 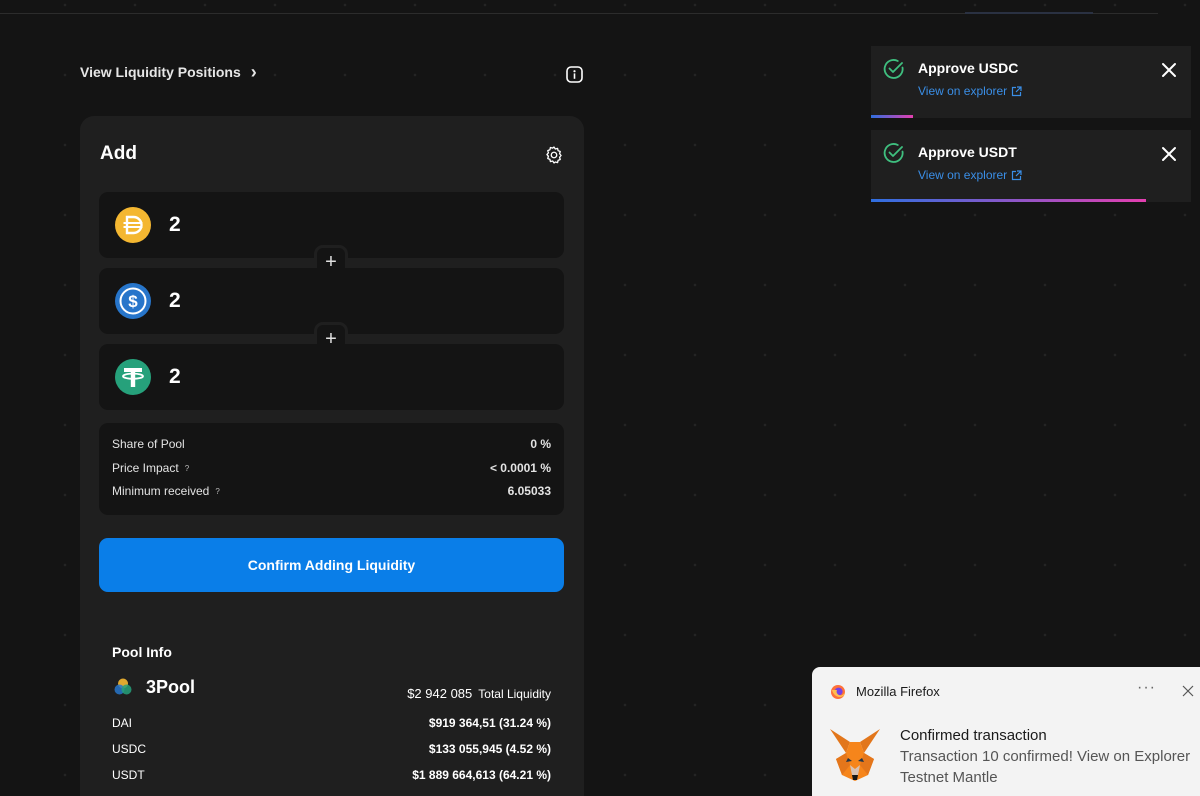 What do you see at coordinates (973, 735) in the screenshot?
I see `notification-title: Confirmed transaction` at bounding box center [973, 735].